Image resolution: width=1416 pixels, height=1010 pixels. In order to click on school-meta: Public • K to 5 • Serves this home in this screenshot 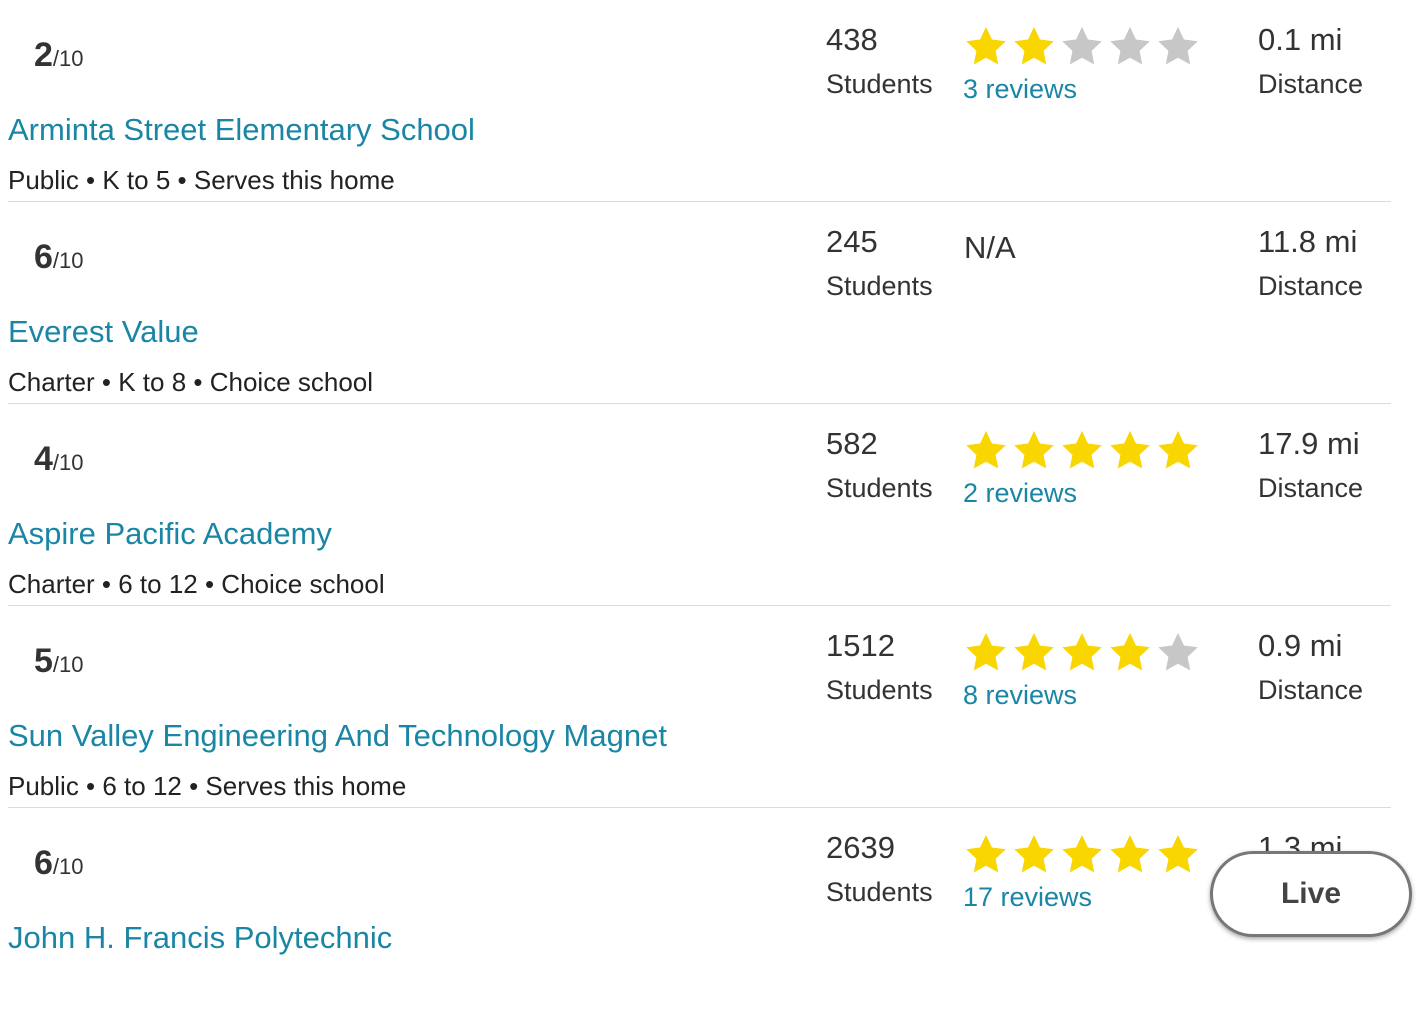, I will do `click(201, 180)`.